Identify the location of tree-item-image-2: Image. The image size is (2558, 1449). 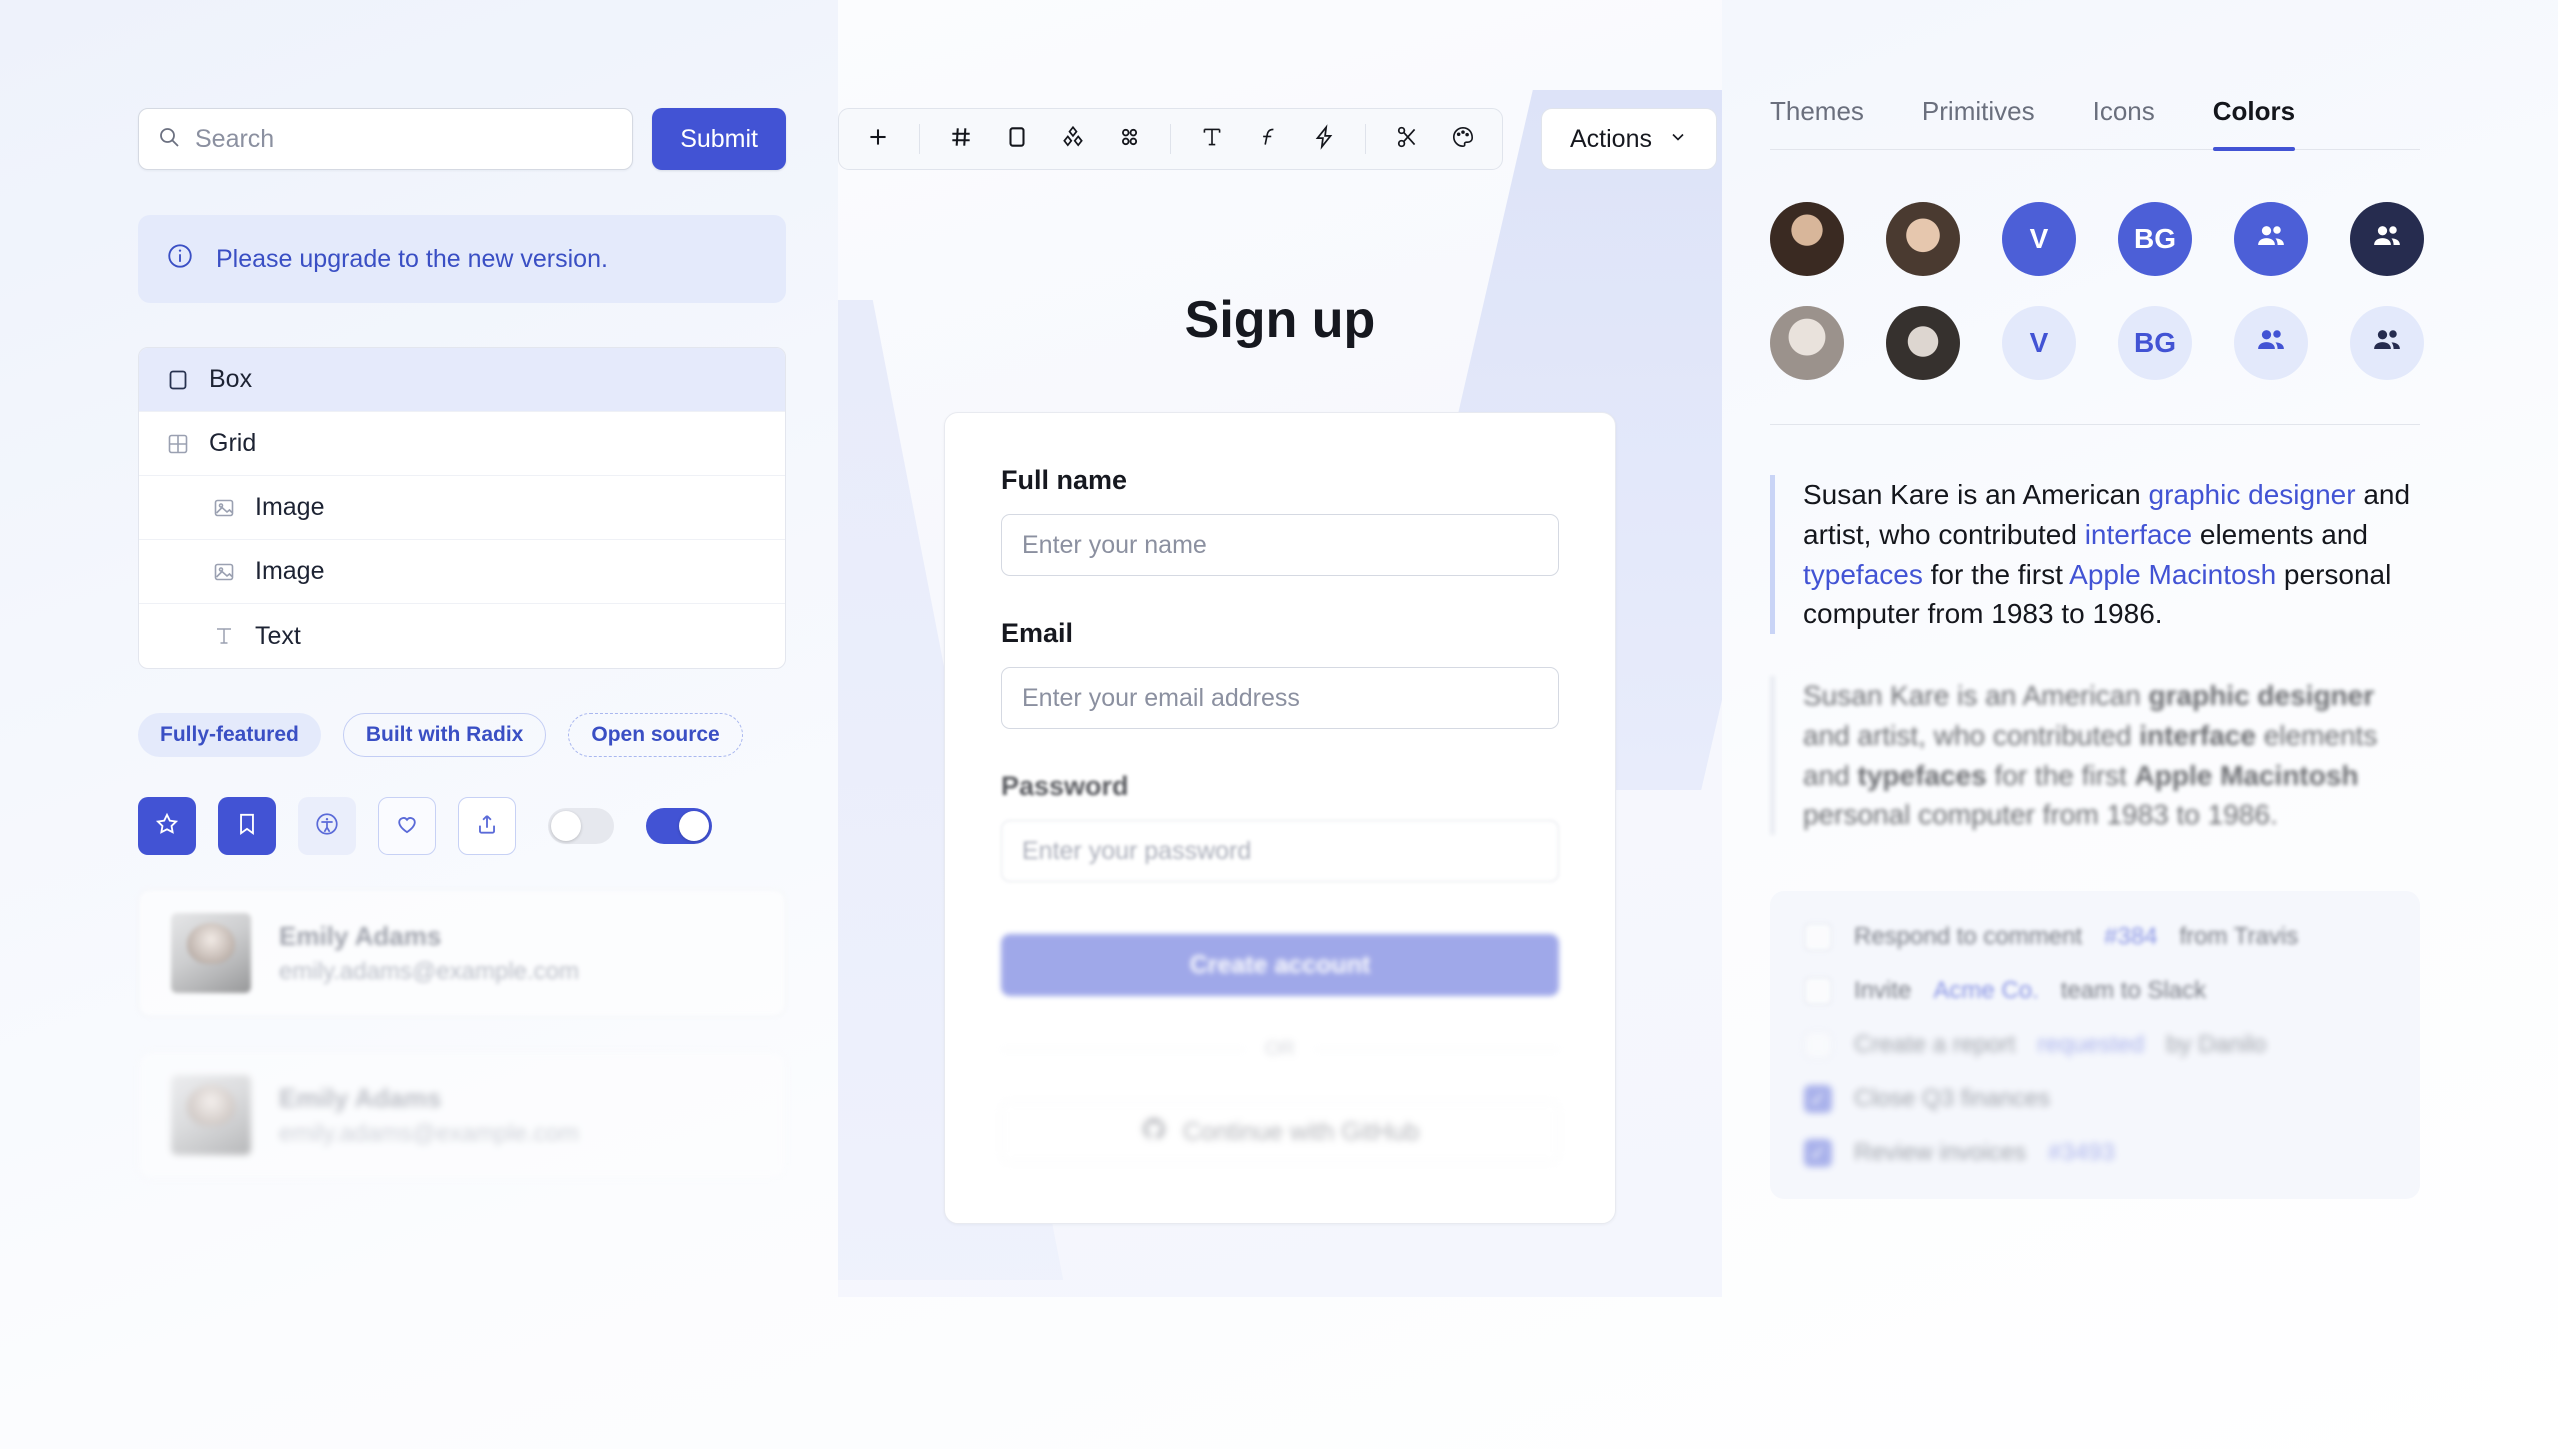
(462, 572).